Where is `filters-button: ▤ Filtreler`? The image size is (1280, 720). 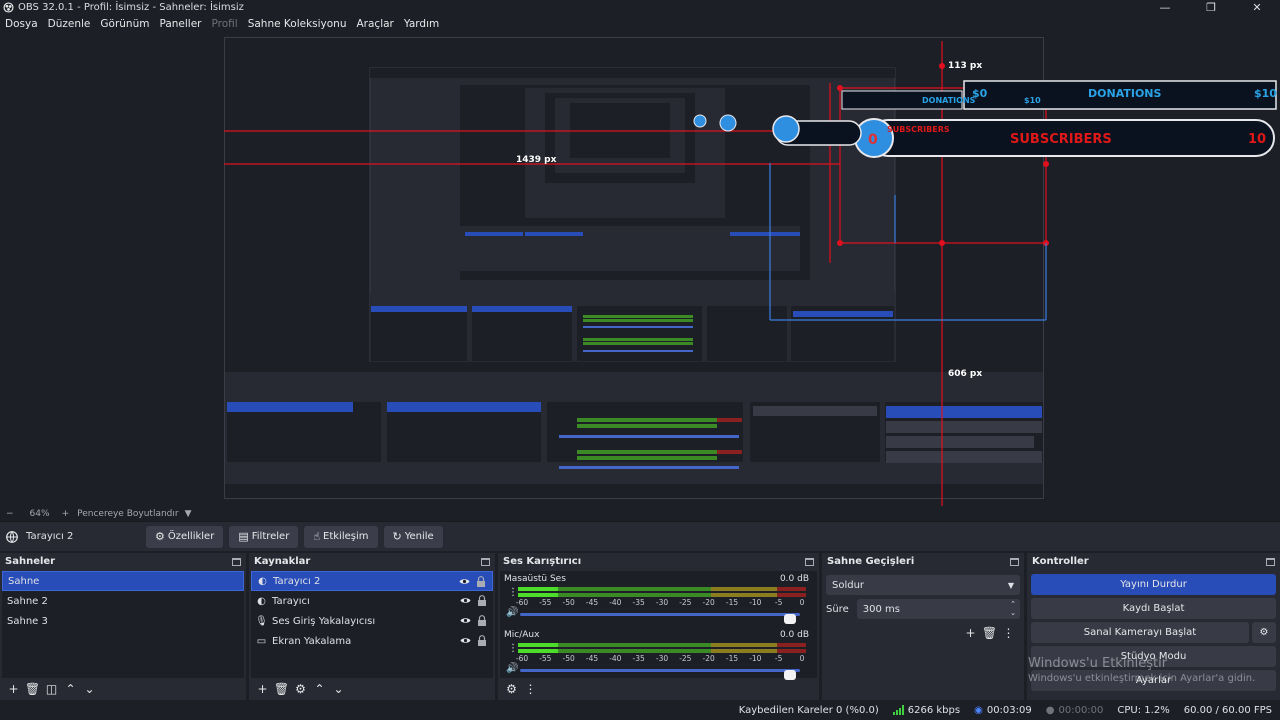 filters-button: ▤ Filtreler is located at coordinates (264, 536).